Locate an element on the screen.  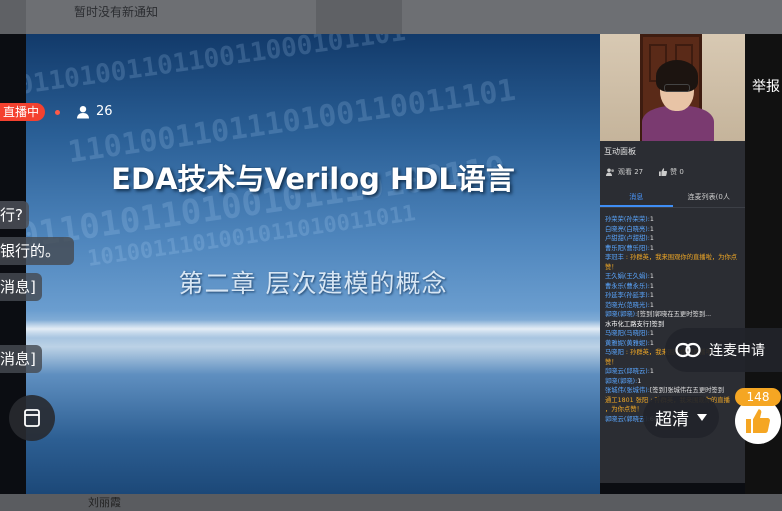
message-text: [签到]张城伟在五更时签到 is located at coordinates (687, 390).